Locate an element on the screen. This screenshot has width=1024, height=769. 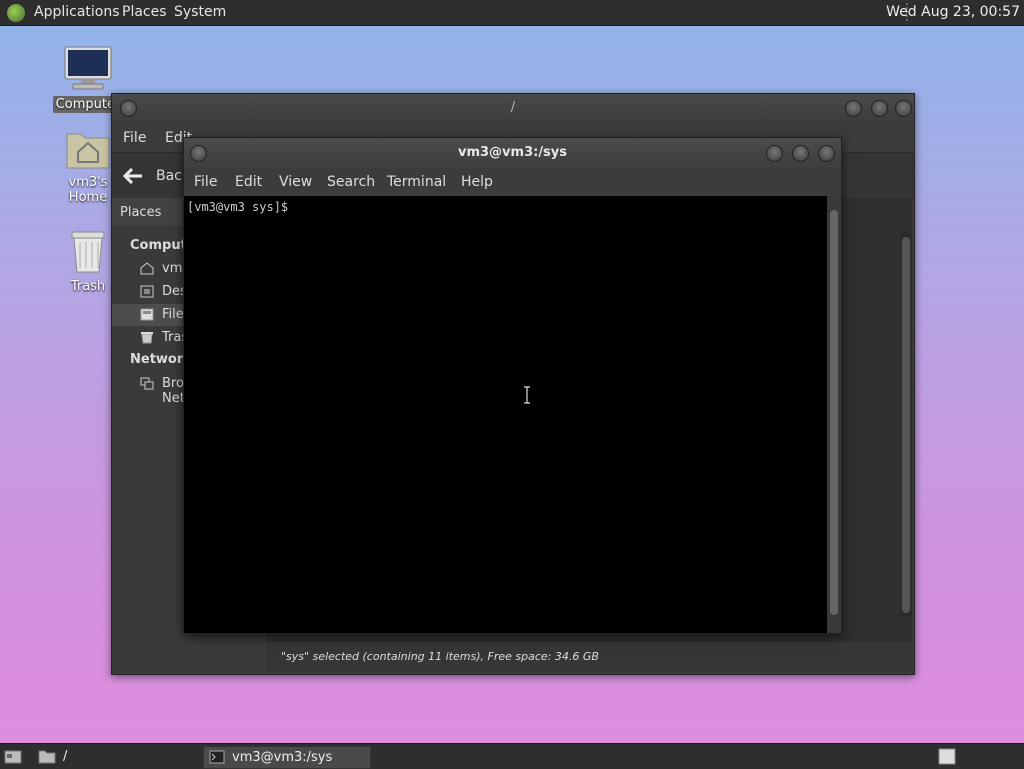
filesystem-icon is located at coordinates (147, 314).